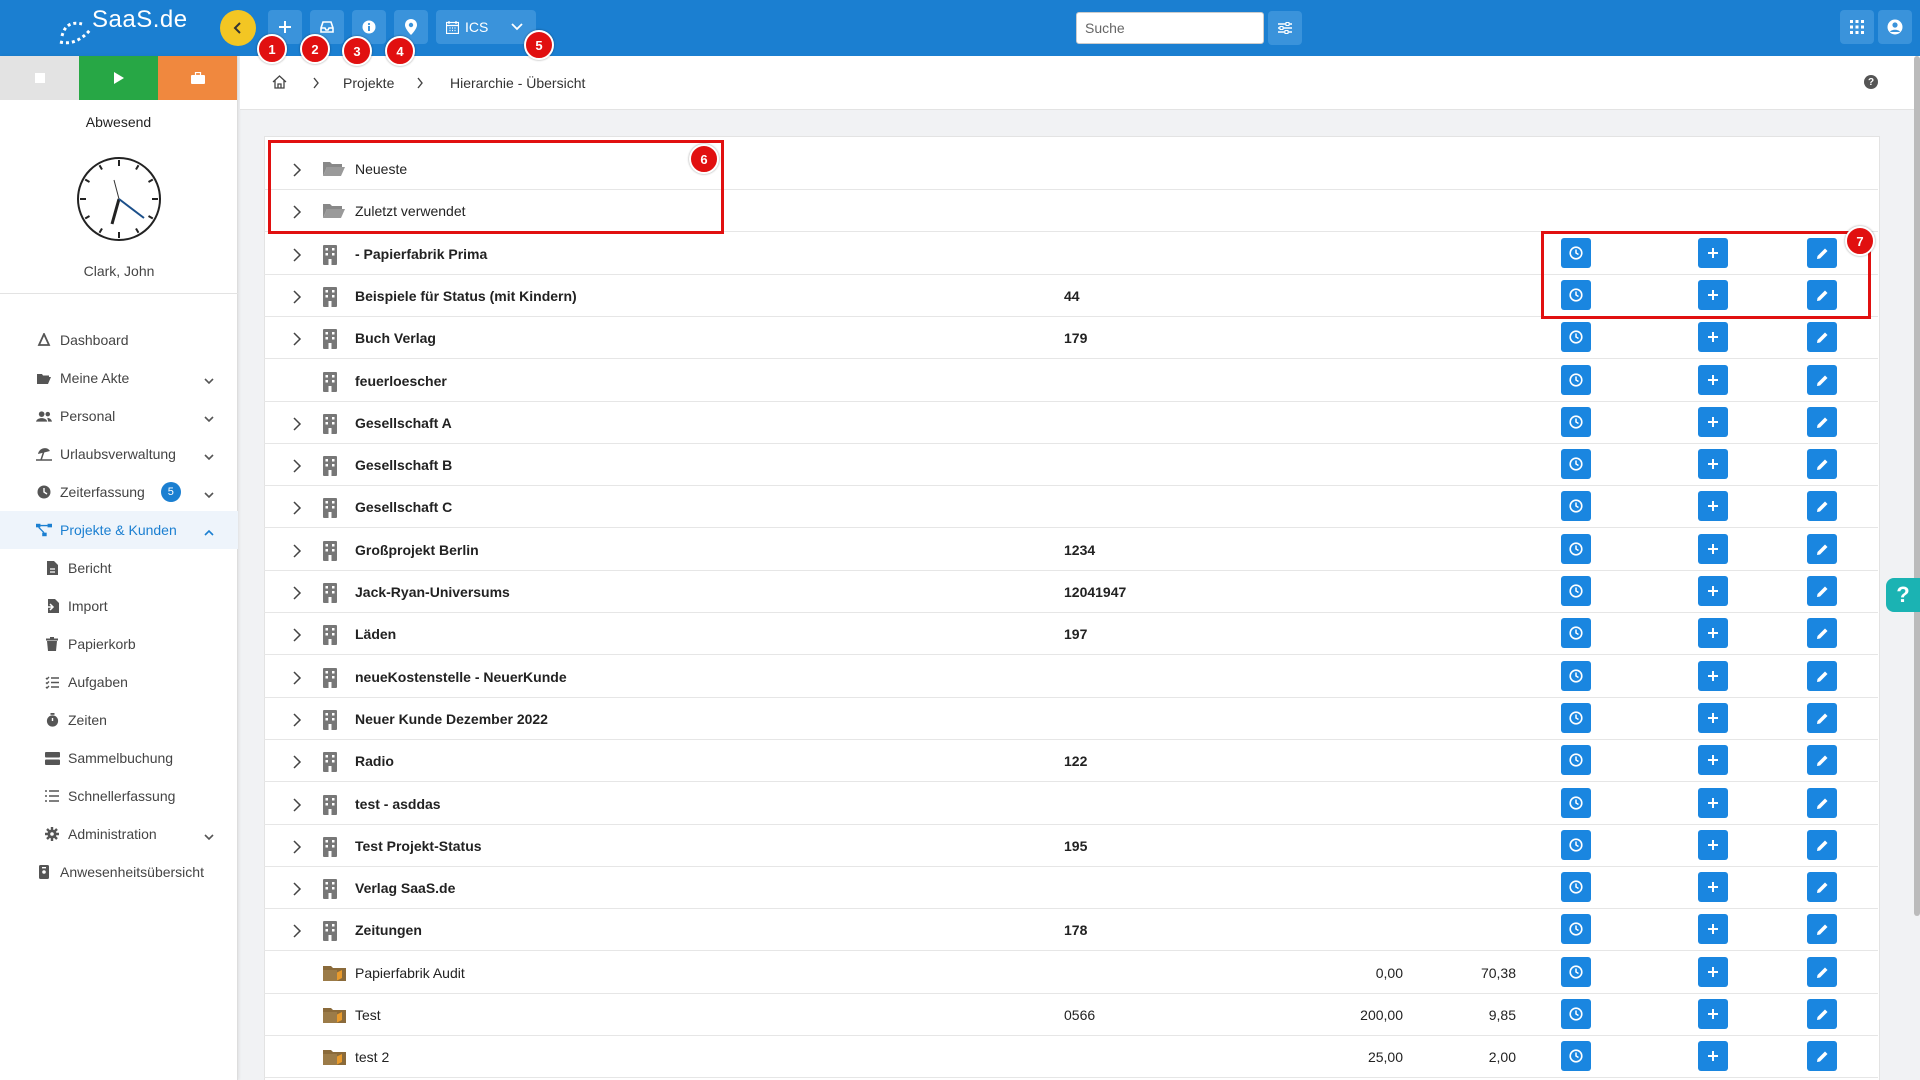 The height and width of the screenshot is (1080, 1920). Describe the element at coordinates (1917, 486) in the screenshot. I see `page-scrollbar` at that location.